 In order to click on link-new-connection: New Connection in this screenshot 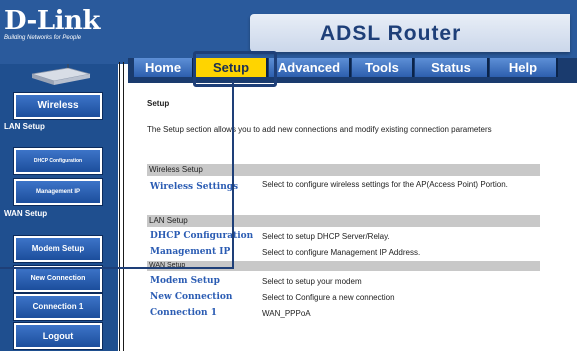, I will do `click(191, 297)`.